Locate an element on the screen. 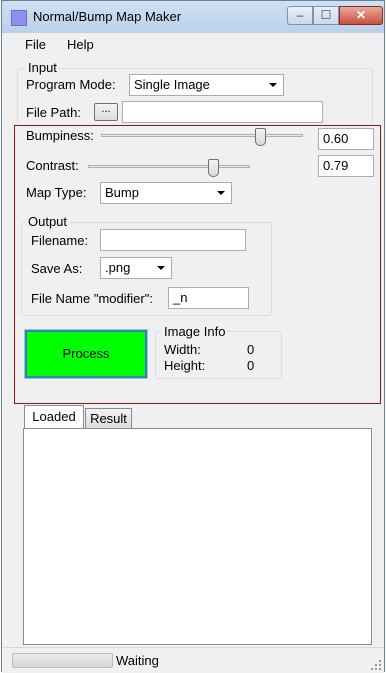  window-title: Normal/Bump Map Maker is located at coordinates (107, 16).